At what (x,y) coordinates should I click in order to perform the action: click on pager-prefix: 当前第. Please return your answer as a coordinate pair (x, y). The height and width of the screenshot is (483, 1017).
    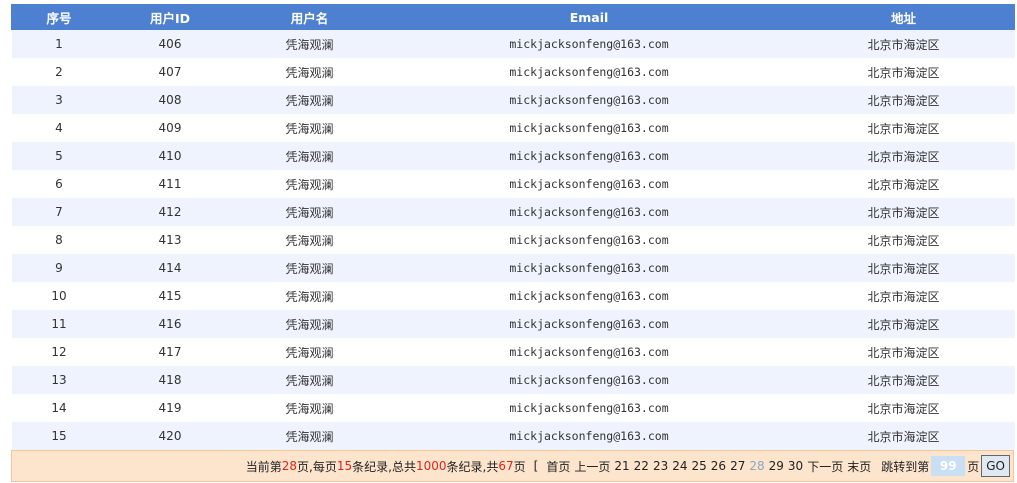
    Looking at the image, I should click on (263, 466).